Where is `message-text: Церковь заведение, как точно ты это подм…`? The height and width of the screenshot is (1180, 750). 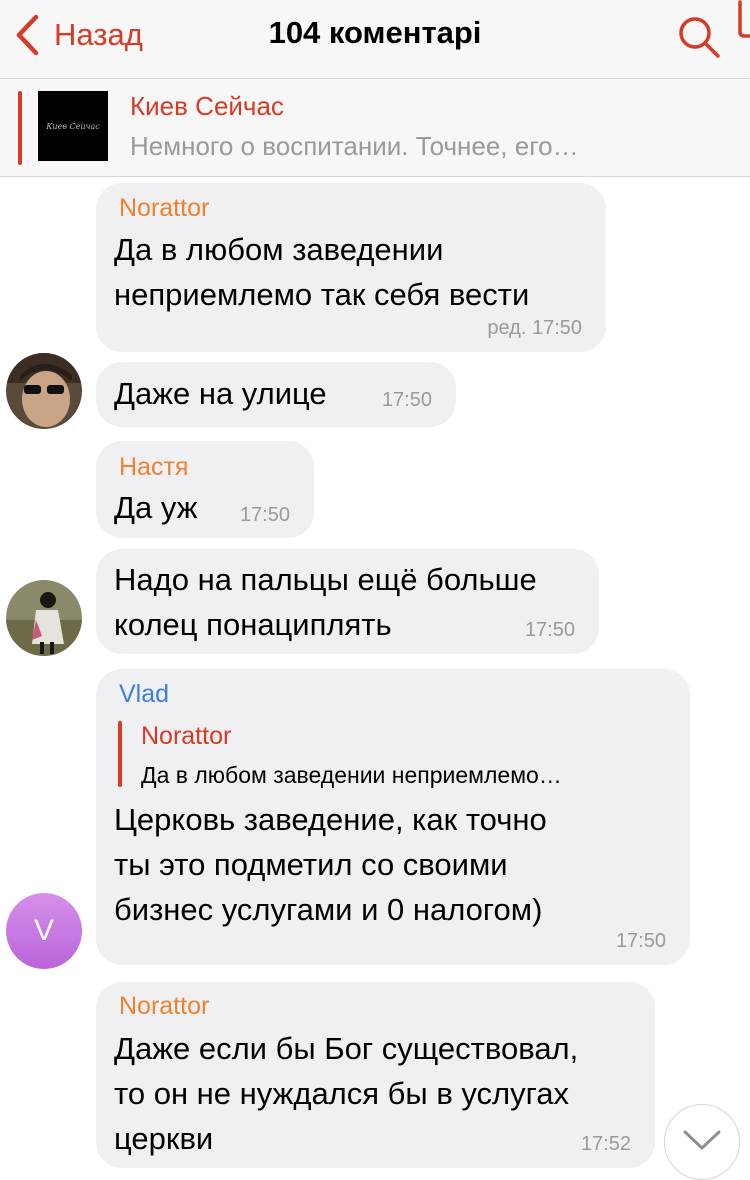 message-text: Церковь заведение, как точно ты это подм… is located at coordinates (330, 864).